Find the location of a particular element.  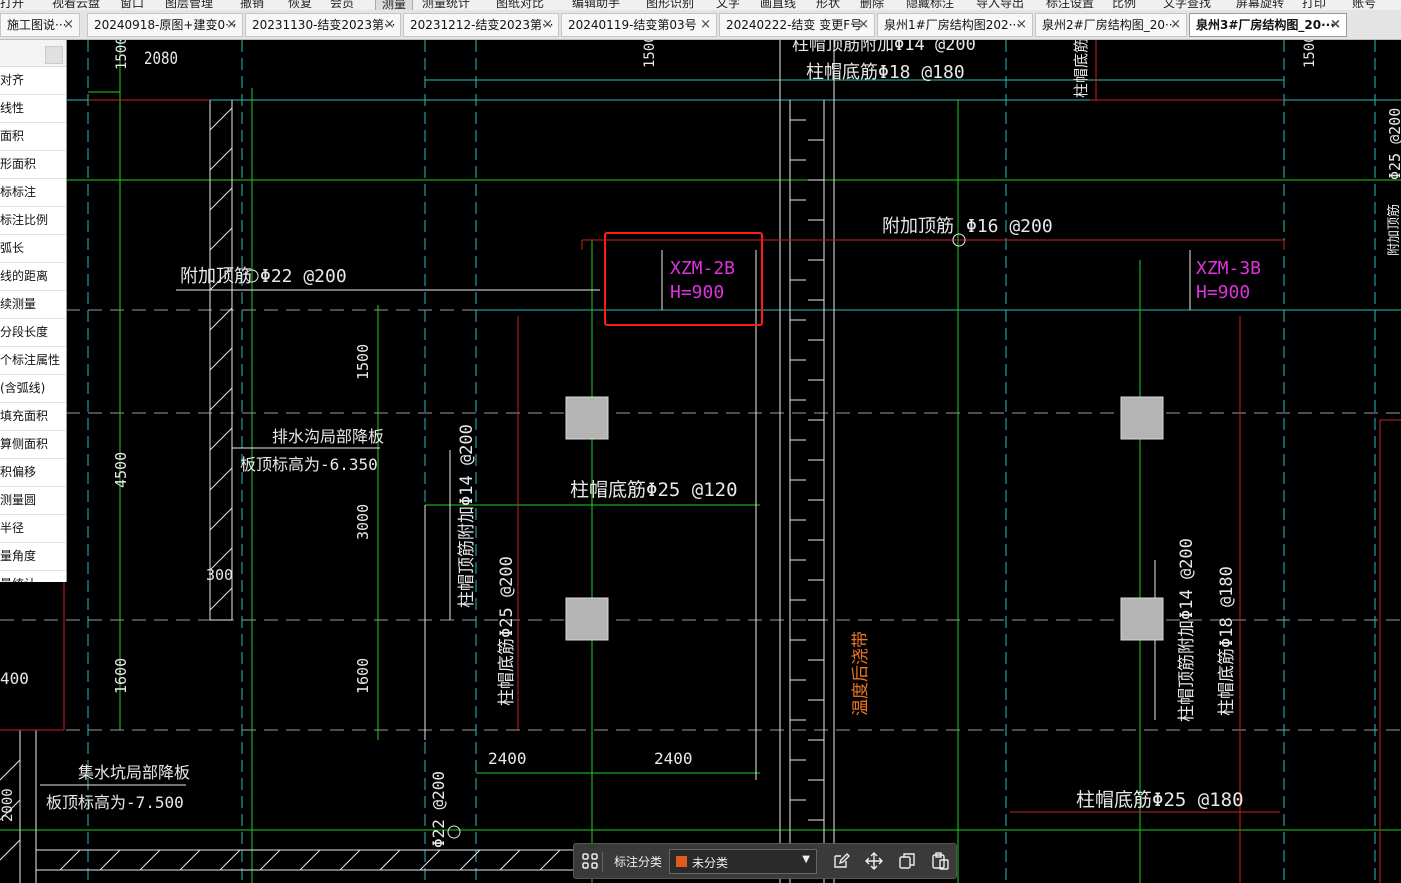

menu-item: 形状 is located at coordinates (828, 5).